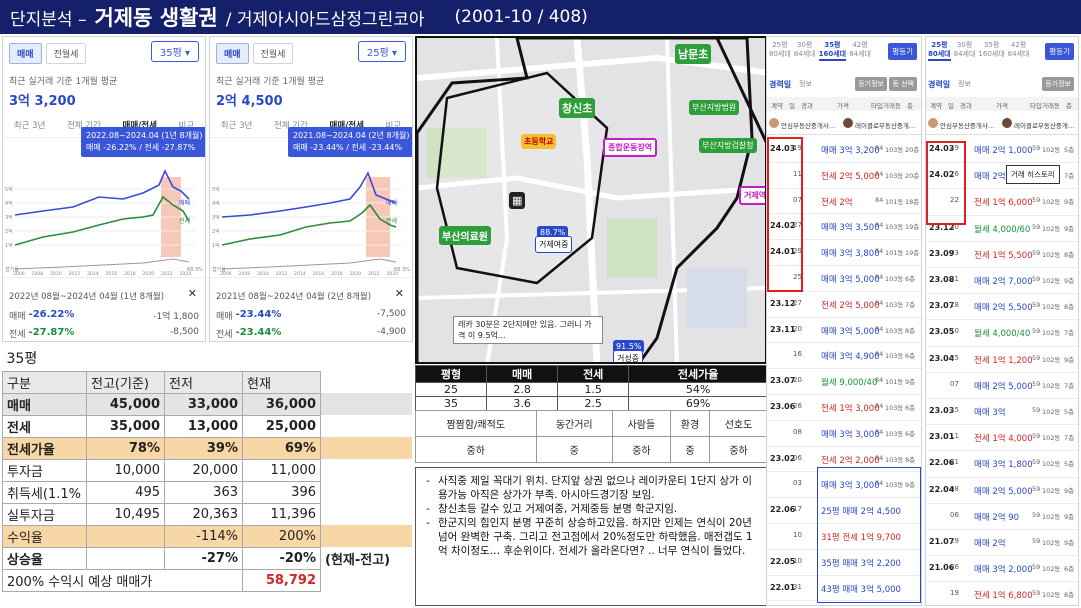 The height and width of the screenshot is (608, 1081). Describe the element at coordinates (351, 135) in the screenshot. I see `badge-period: 2021.08~2024.04 (2년 8개월)` at that location.